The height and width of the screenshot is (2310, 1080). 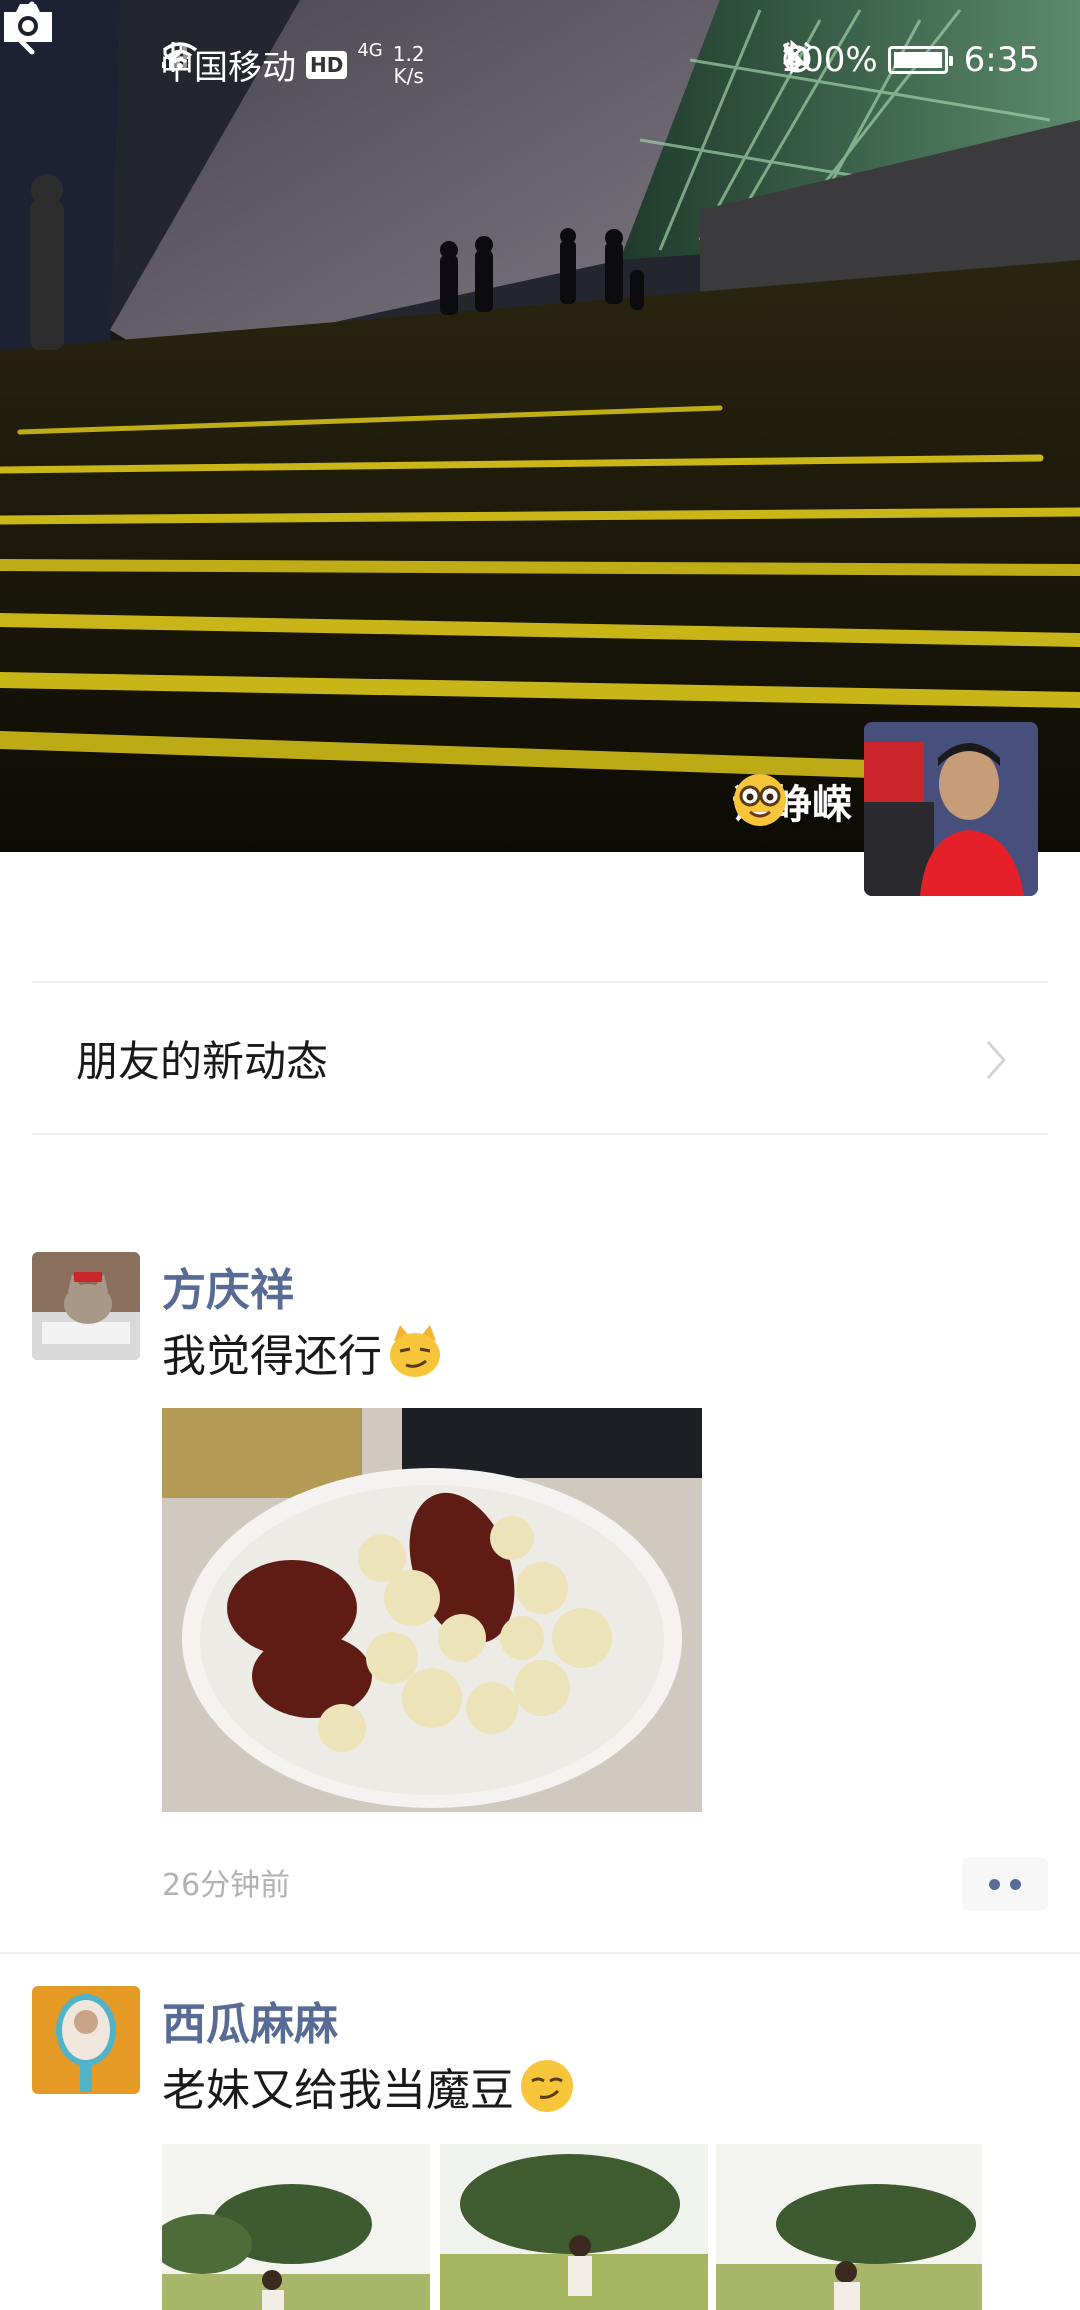 What do you see at coordinates (540, 1058) in the screenshot?
I see `friends-updates-entry: 朋友的新动态` at bounding box center [540, 1058].